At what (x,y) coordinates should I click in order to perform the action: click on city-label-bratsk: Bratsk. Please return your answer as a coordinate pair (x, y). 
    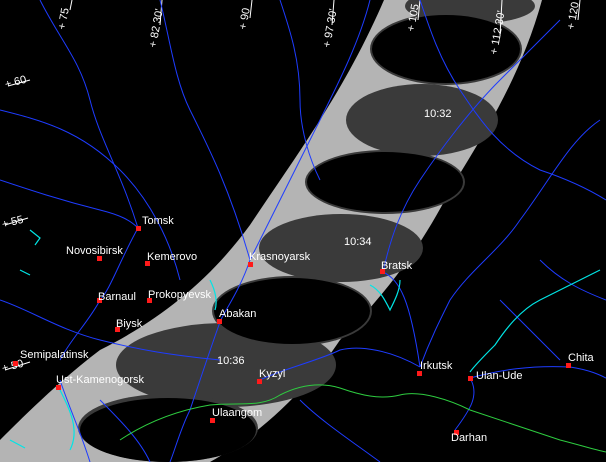
    Looking at the image, I should click on (397, 266).